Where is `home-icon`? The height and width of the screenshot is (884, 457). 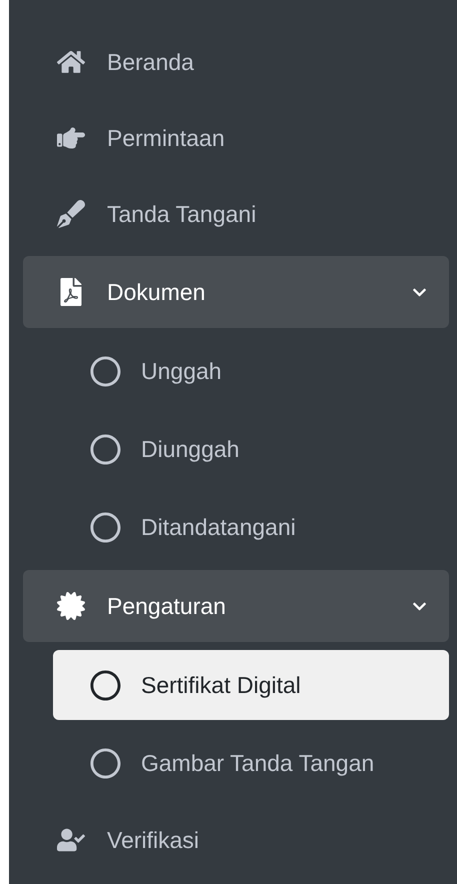
home-icon is located at coordinates (71, 62).